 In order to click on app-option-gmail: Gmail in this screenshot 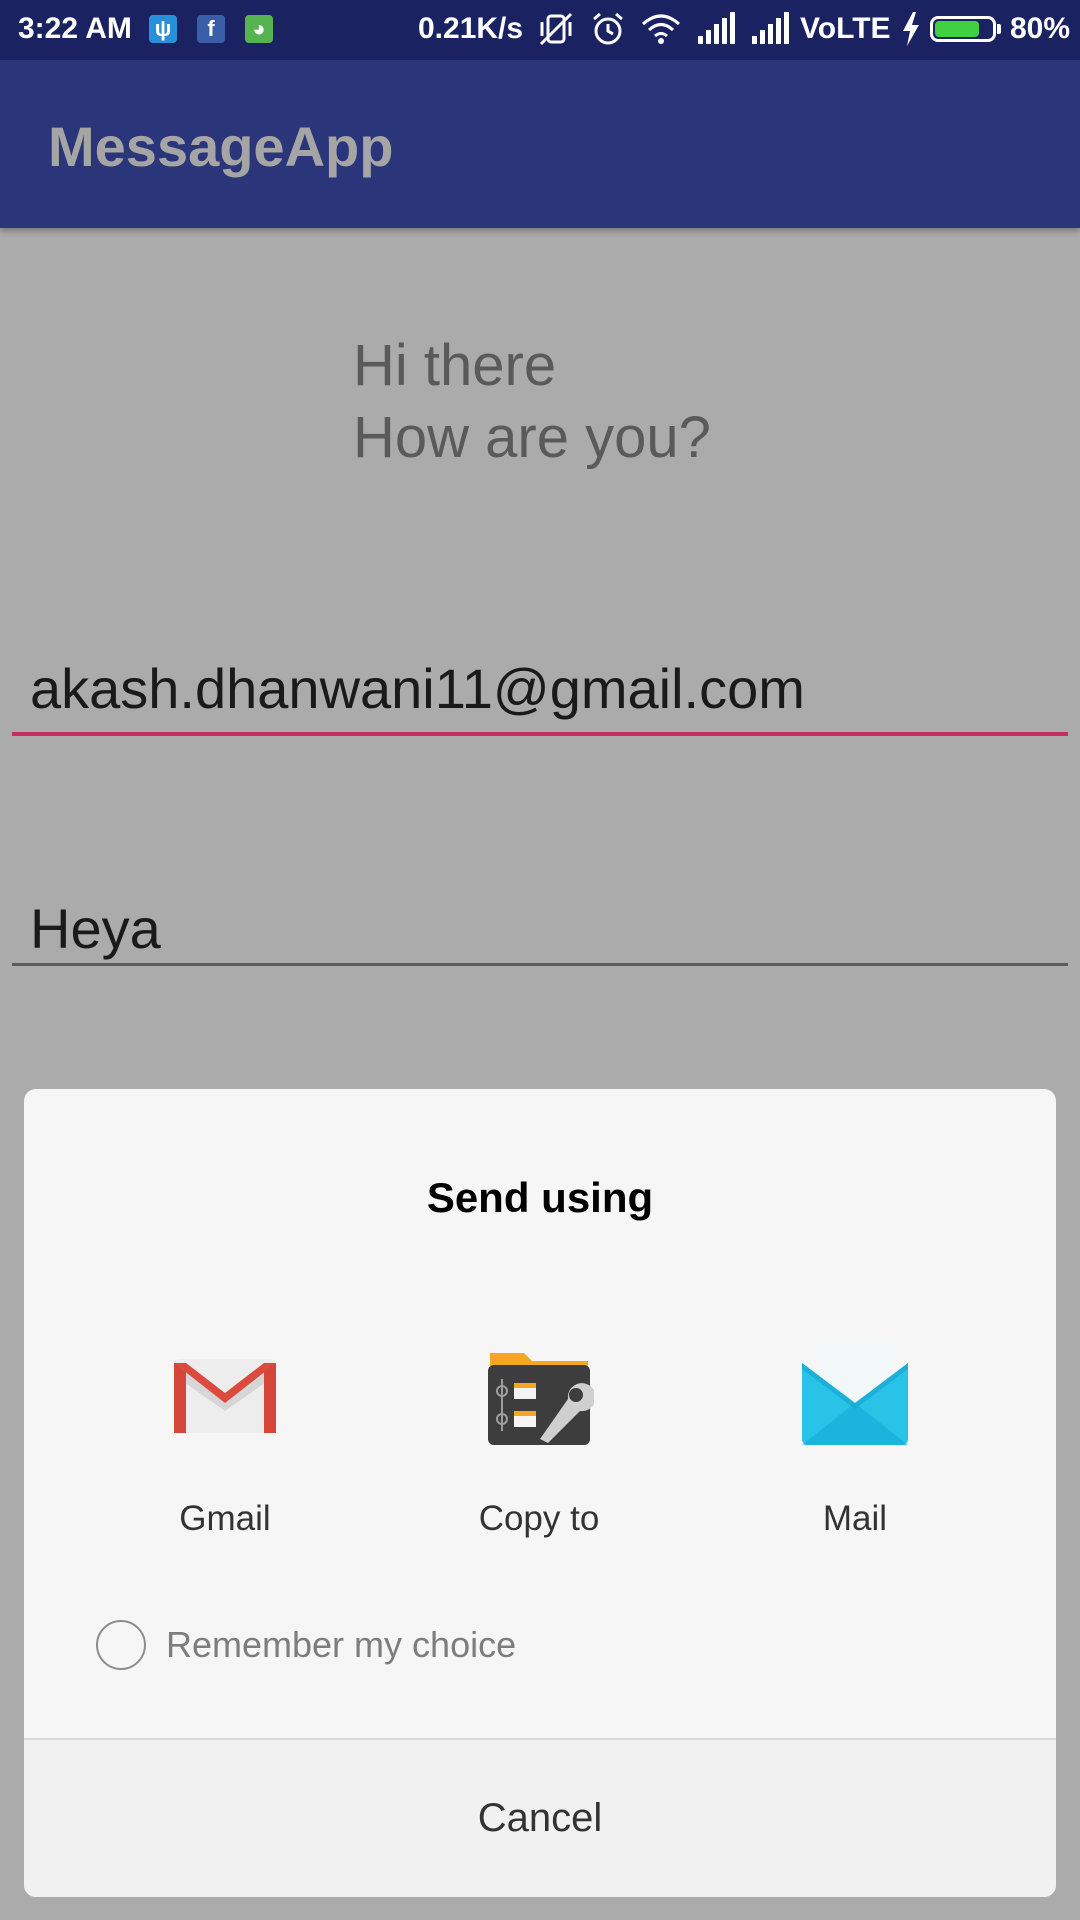, I will do `click(225, 1439)`.